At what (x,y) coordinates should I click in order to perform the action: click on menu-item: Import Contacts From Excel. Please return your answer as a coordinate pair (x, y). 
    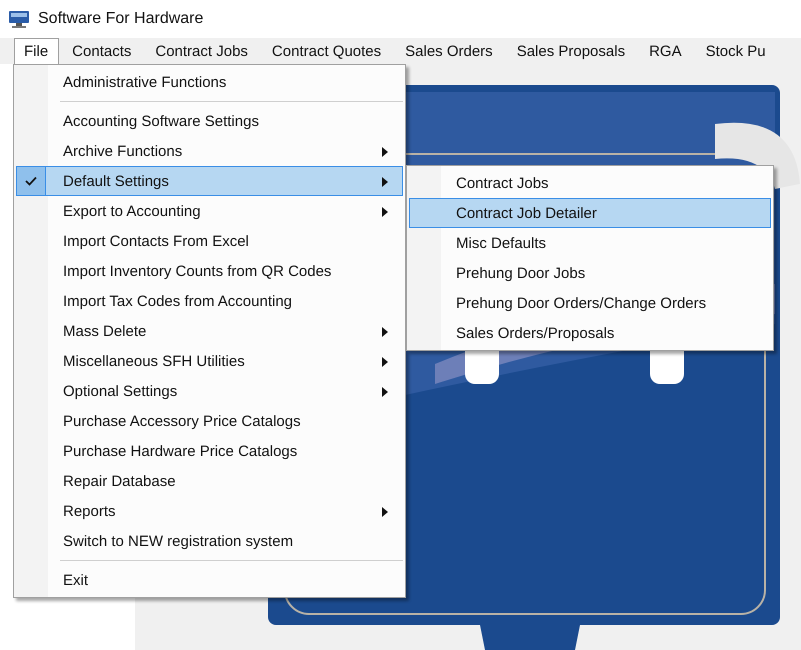
    Looking at the image, I should click on (209, 241).